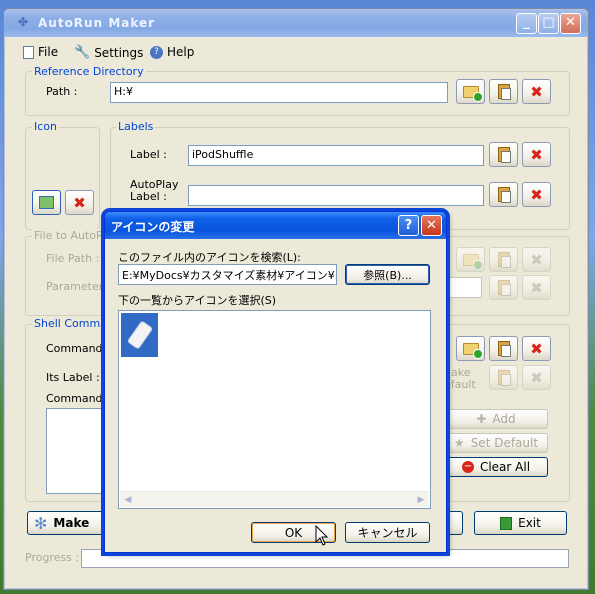 The height and width of the screenshot is (594, 595). I want to click on dialog-titlebar: アイコンの変更 ? ✕, so click(275, 225).